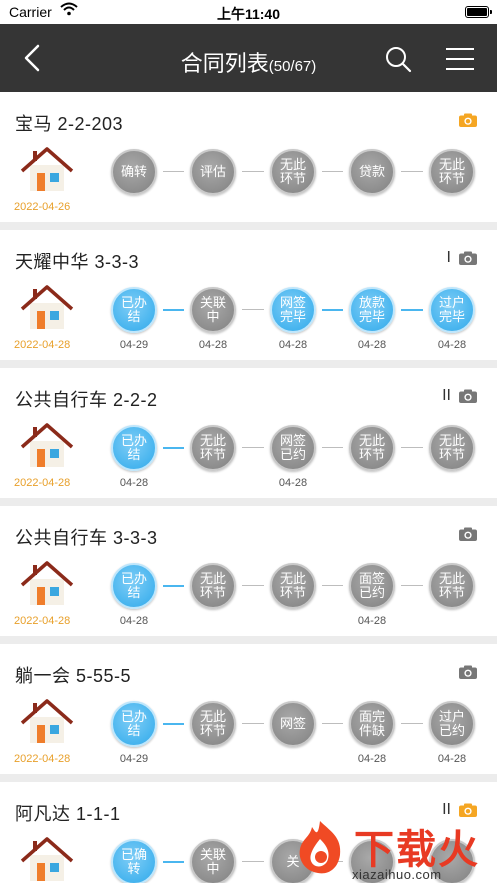 This screenshot has height=883, width=497. I want to click on step-node: 评估, so click(213, 172).